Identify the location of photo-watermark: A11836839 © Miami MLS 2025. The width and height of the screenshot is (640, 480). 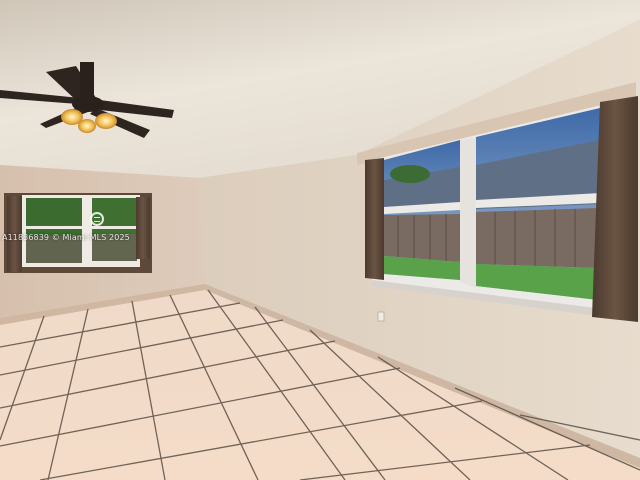
(66, 238).